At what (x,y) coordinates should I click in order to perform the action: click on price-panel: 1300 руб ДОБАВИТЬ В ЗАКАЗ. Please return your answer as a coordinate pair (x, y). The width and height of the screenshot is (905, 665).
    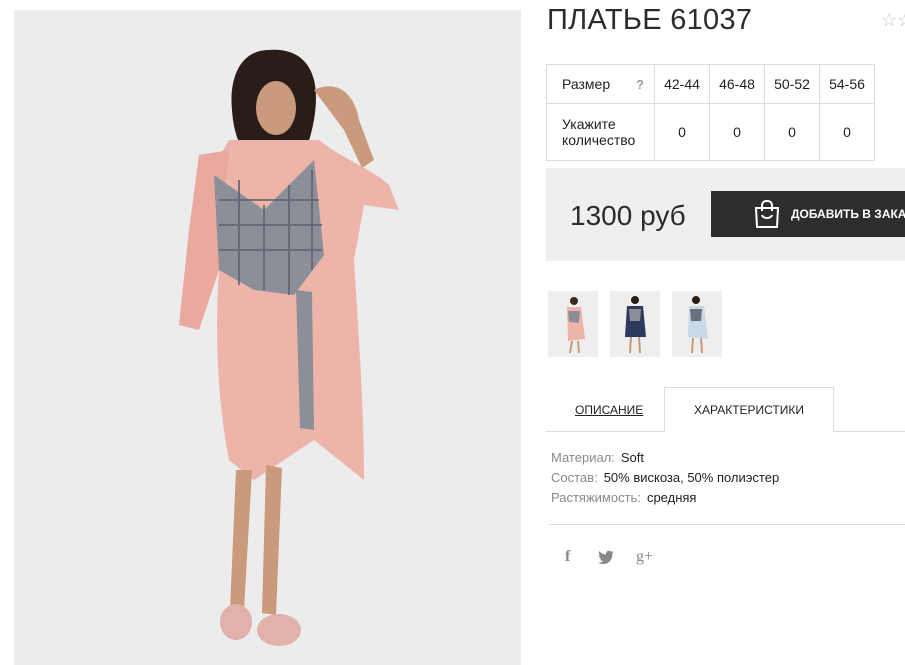
    Looking at the image, I should click on (725, 214).